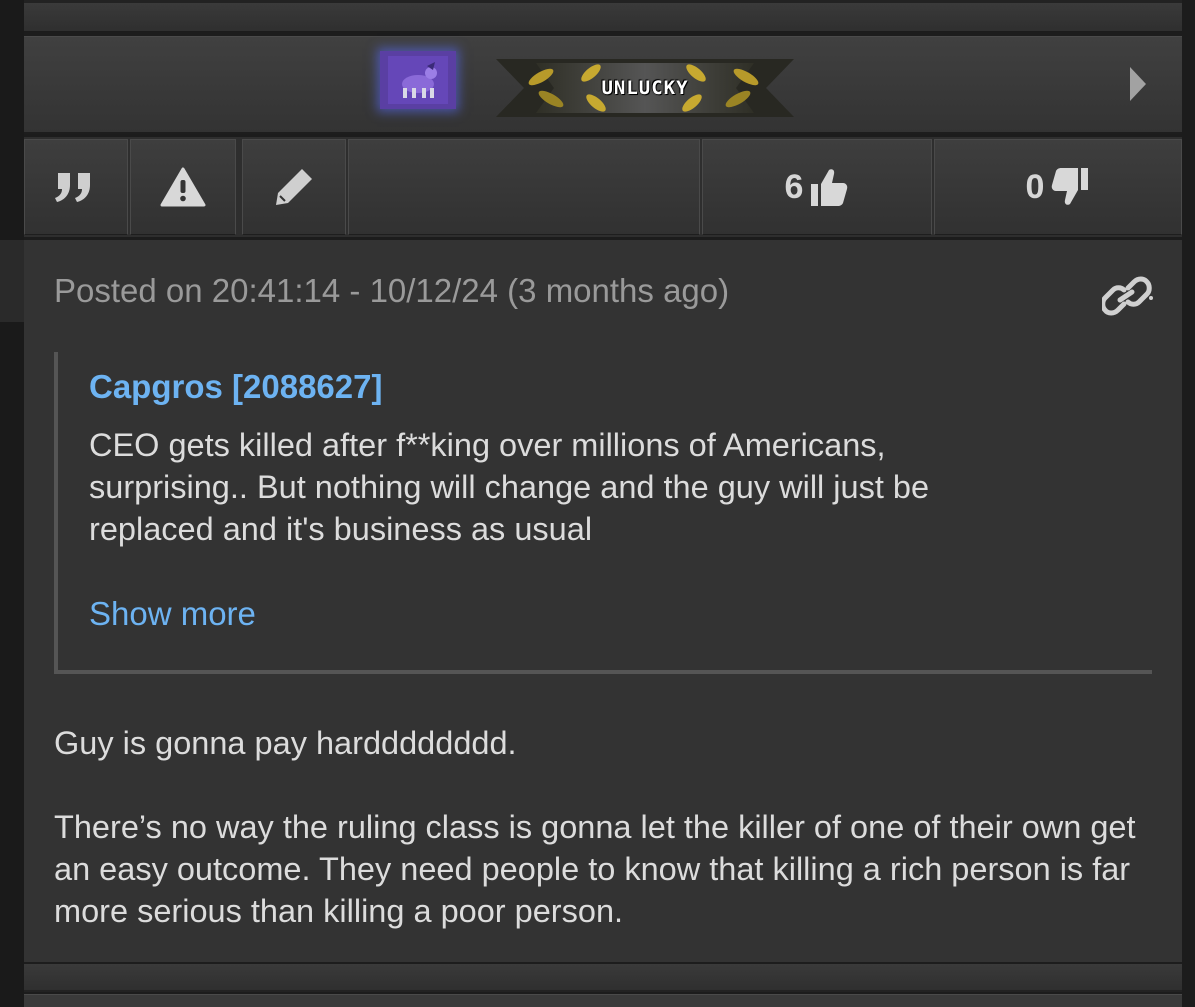 This screenshot has width=1195, height=1007. What do you see at coordinates (1138, 84) in the screenshot?
I see `next-arrow-icon` at bounding box center [1138, 84].